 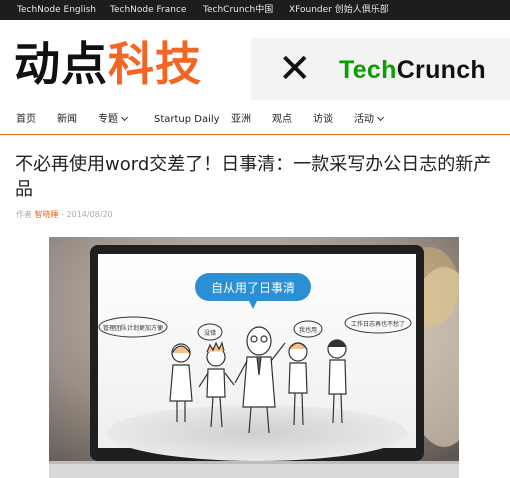 I want to click on nav-item-news: 新闻, so click(x=67, y=120).